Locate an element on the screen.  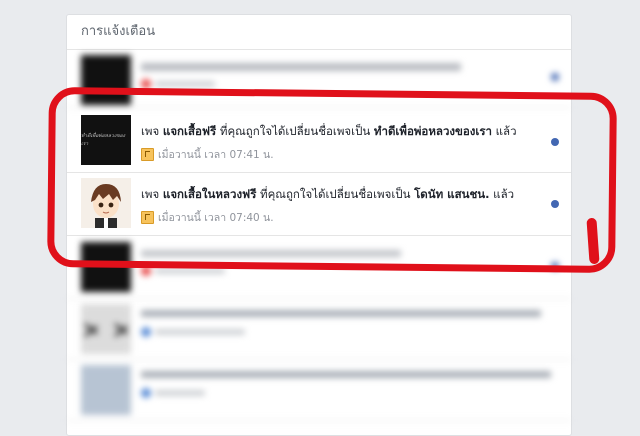
page-name: แจกเสื้อฟรี is located at coordinates (189, 131).